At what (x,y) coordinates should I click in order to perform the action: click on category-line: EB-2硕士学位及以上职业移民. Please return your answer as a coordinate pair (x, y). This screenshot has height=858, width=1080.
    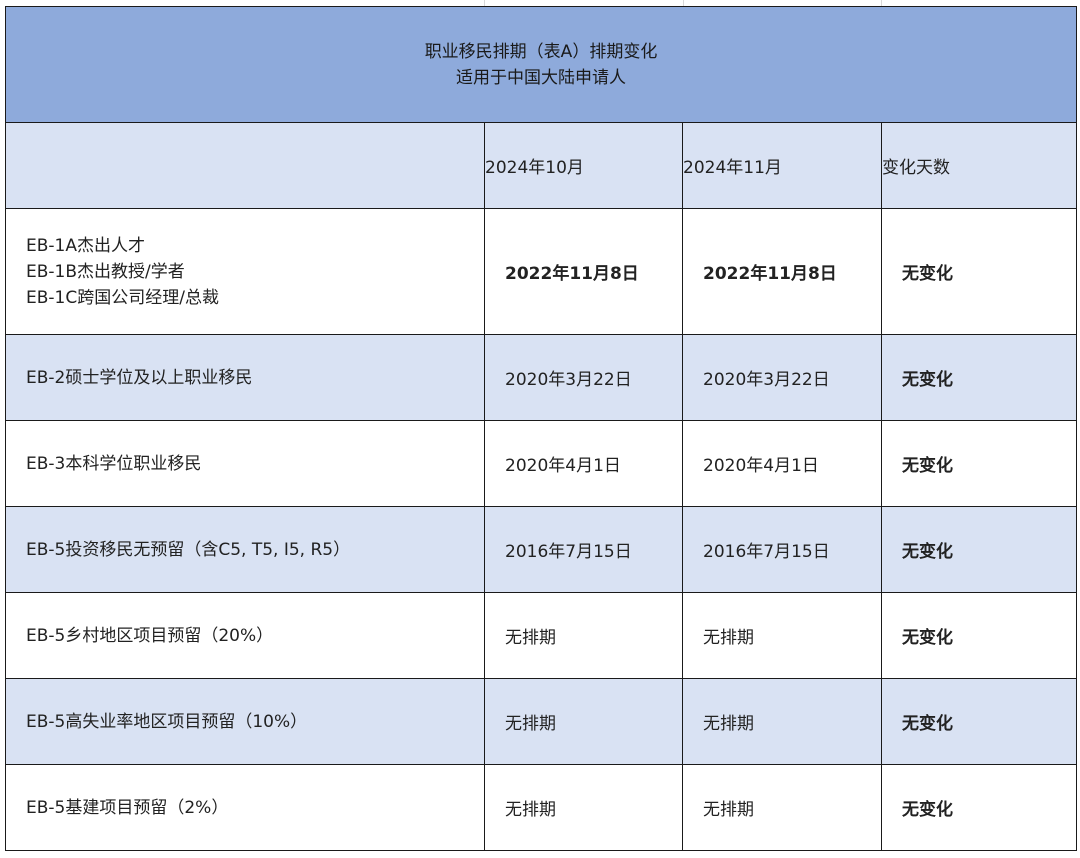
    Looking at the image, I should click on (139, 377).